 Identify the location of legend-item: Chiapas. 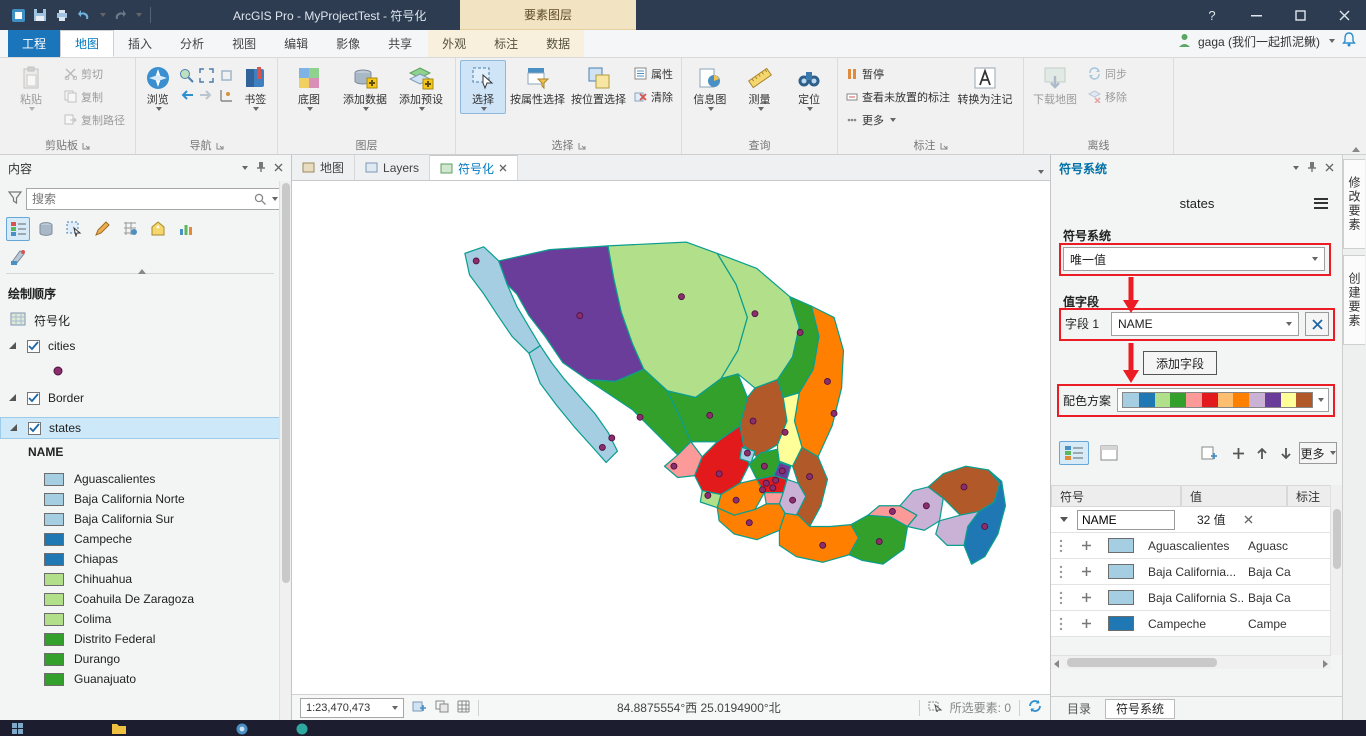
(140, 559).